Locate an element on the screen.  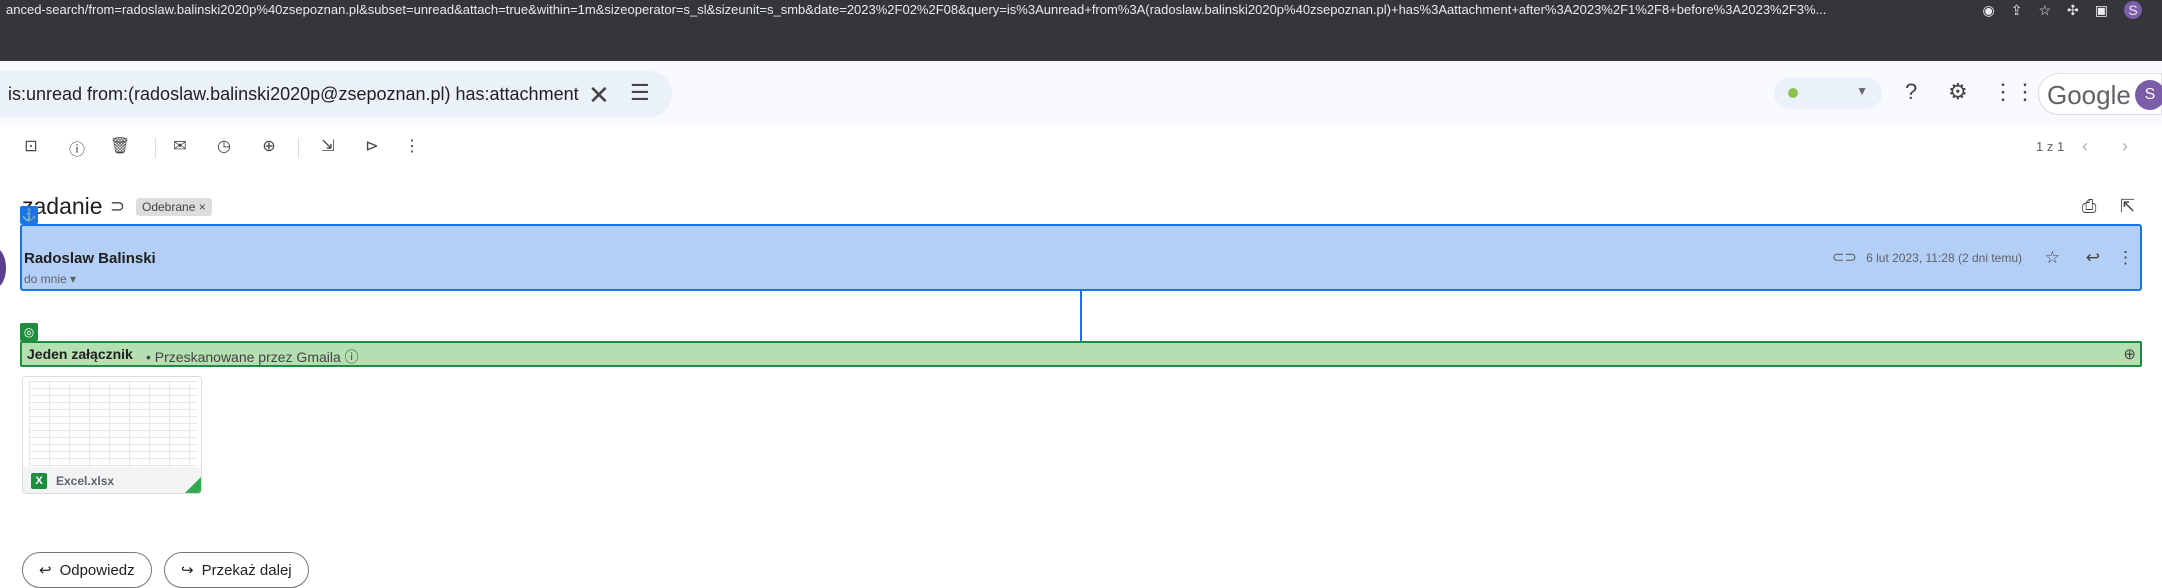
open-new-window-icon: ⇱ is located at coordinates (2127, 206).